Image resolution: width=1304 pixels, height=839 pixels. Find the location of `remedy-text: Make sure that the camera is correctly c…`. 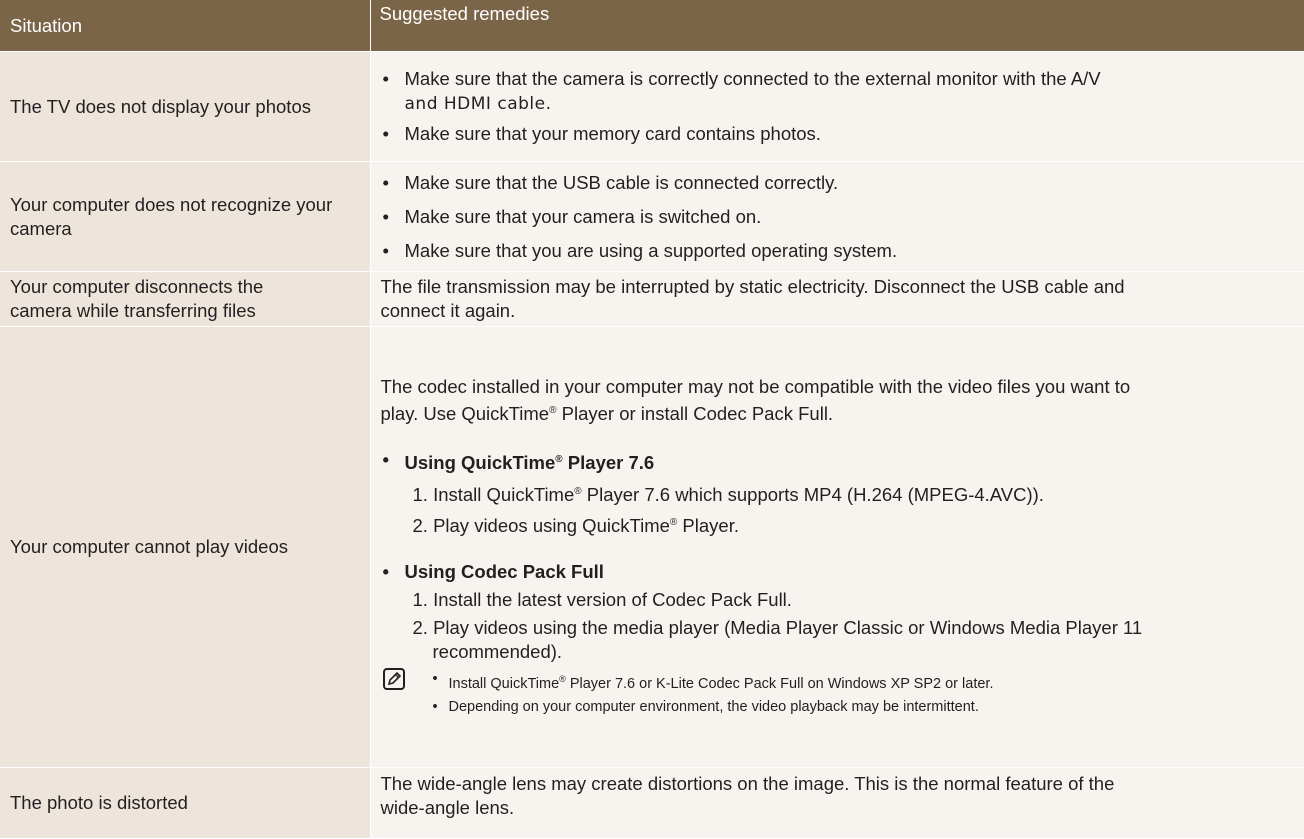

remedy-text: Make sure that the camera is correctly c… is located at coordinates (752, 78).